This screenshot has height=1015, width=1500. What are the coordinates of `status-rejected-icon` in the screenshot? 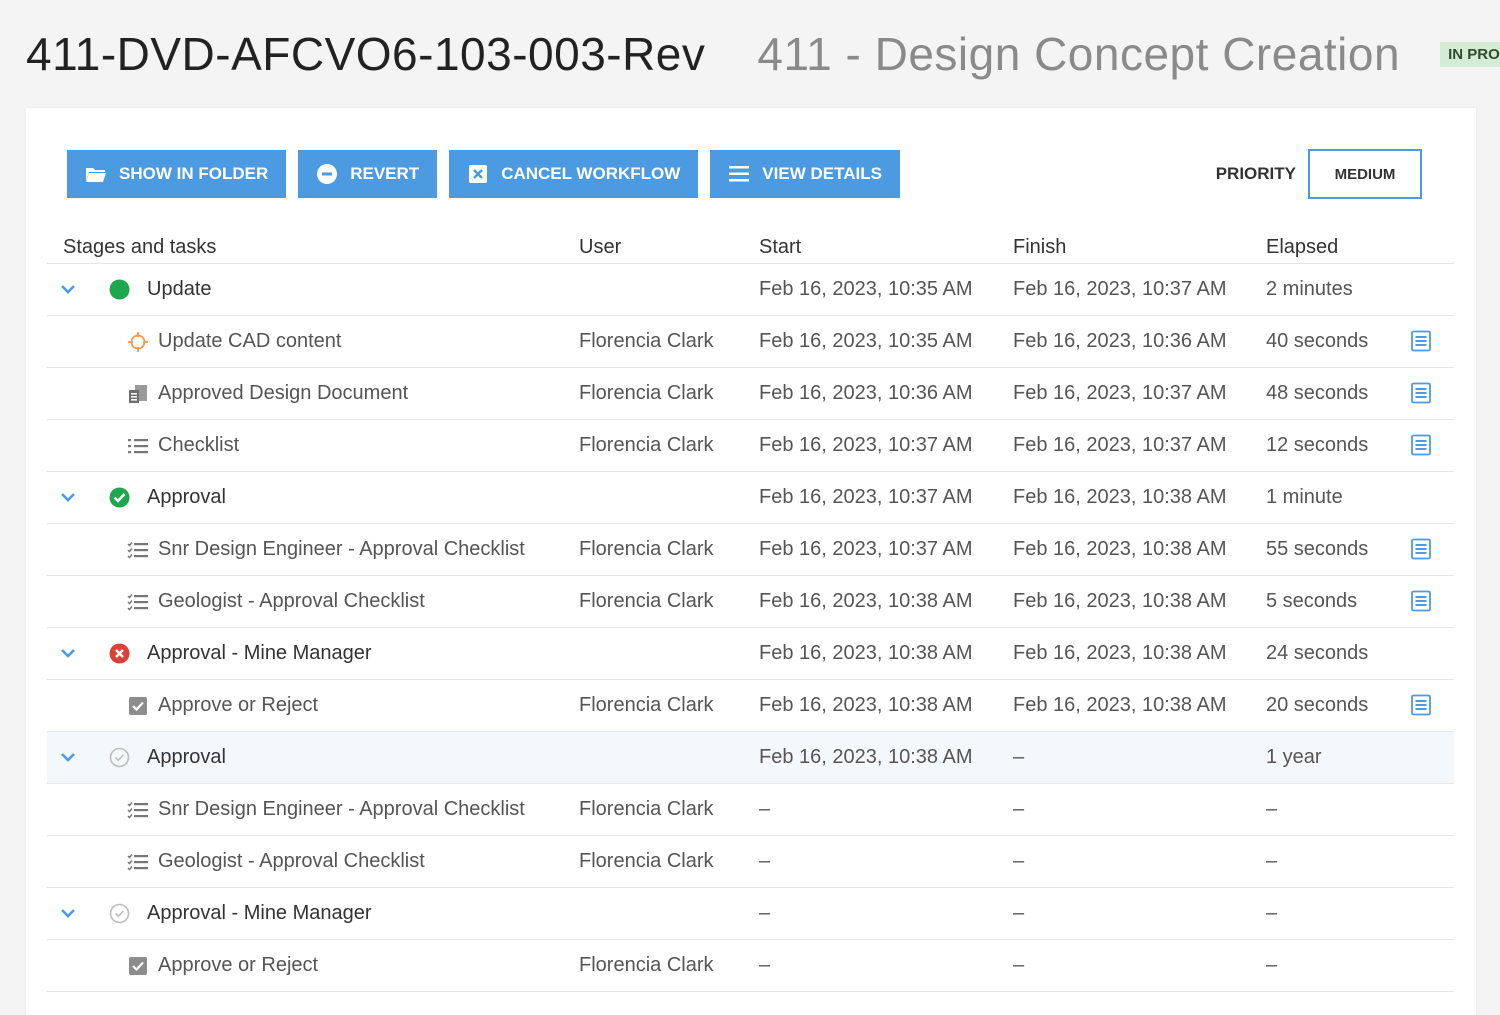 It's located at (119, 653).